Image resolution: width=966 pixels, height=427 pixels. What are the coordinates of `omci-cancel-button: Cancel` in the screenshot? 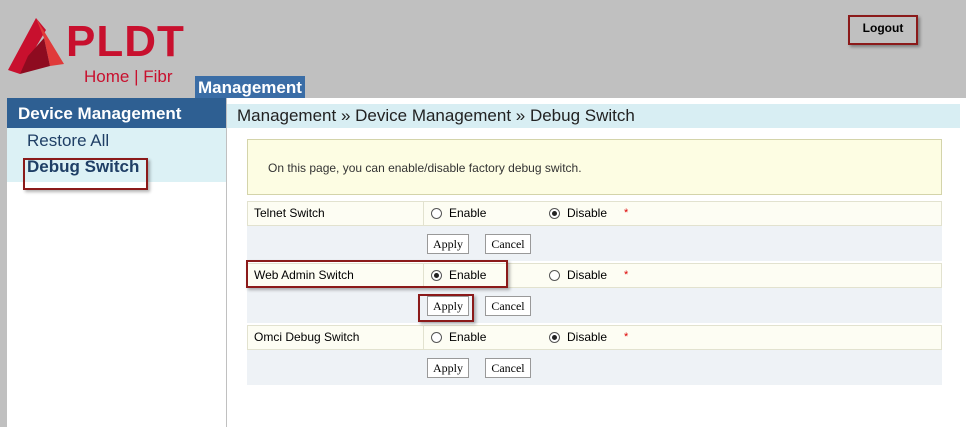 It's located at (508, 368).